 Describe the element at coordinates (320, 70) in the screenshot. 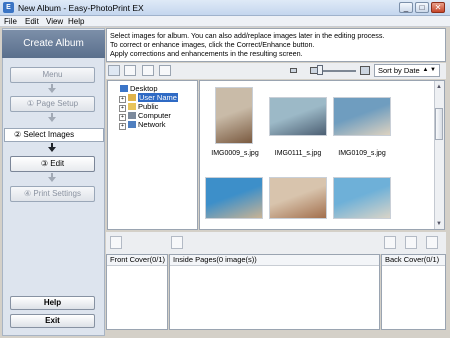

I see `slider-thumb` at that location.